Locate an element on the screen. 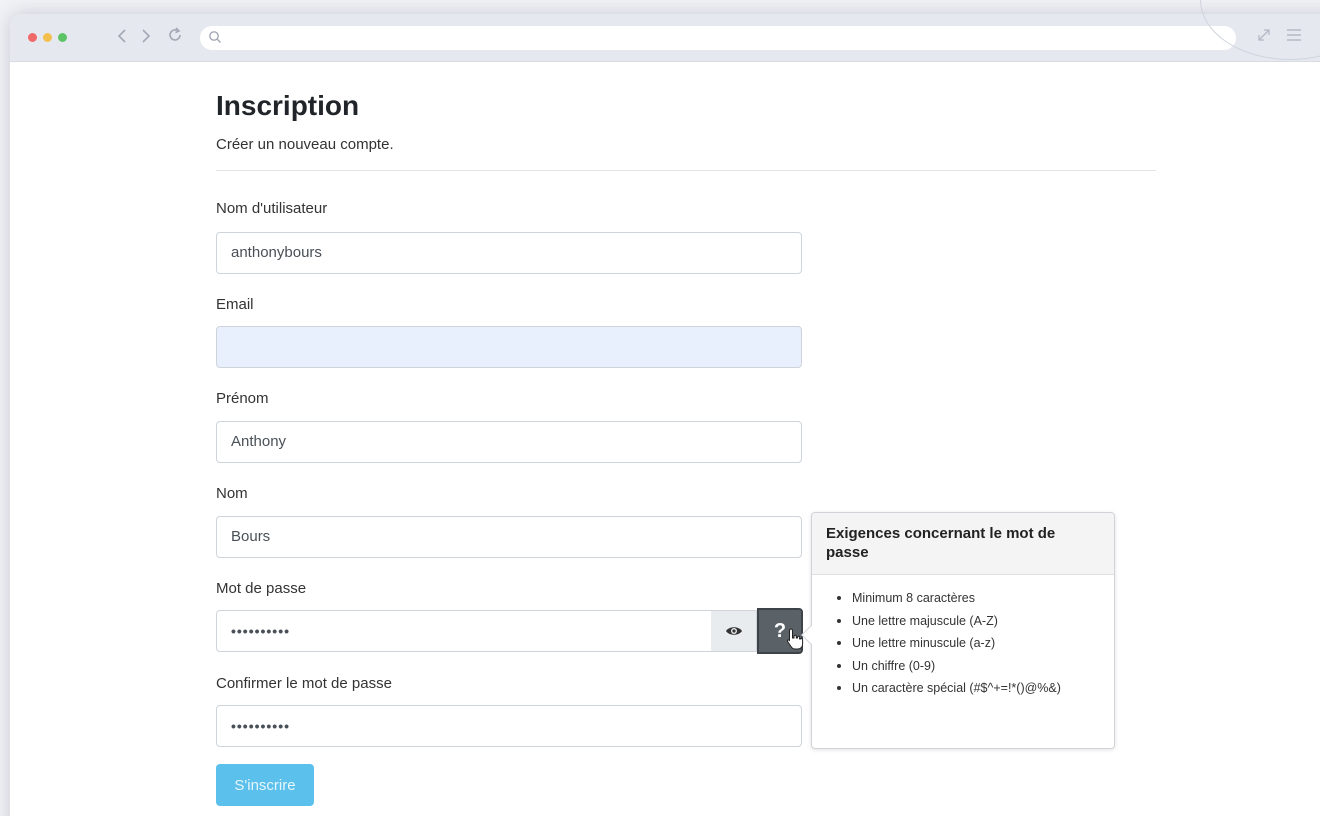  lastname-label: Nom is located at coordinates (232, 493).